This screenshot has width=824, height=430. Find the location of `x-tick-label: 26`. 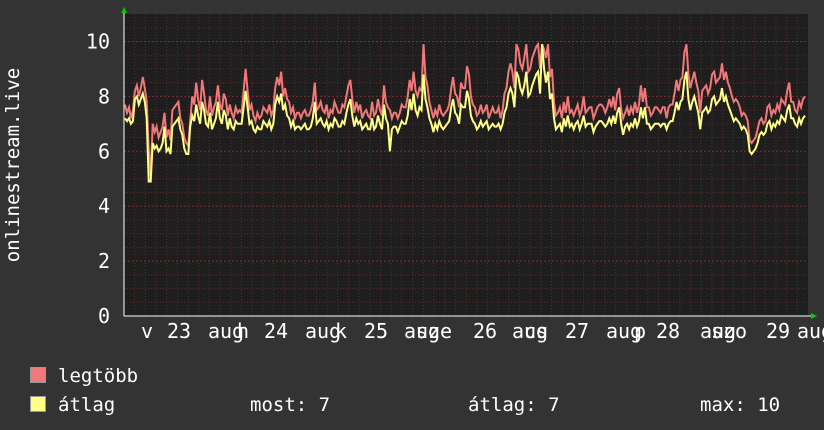

x-tick-label: 26 is located at coordinates (485, 331).